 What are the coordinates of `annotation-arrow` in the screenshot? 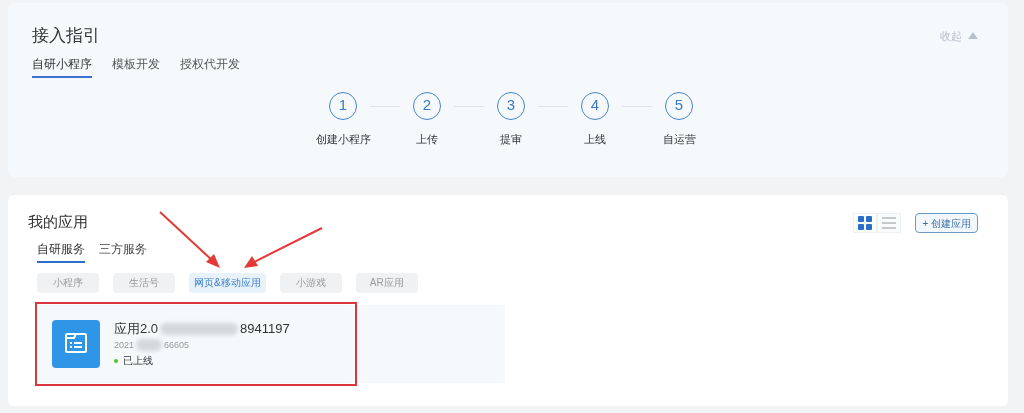 It's located at (190, 240).